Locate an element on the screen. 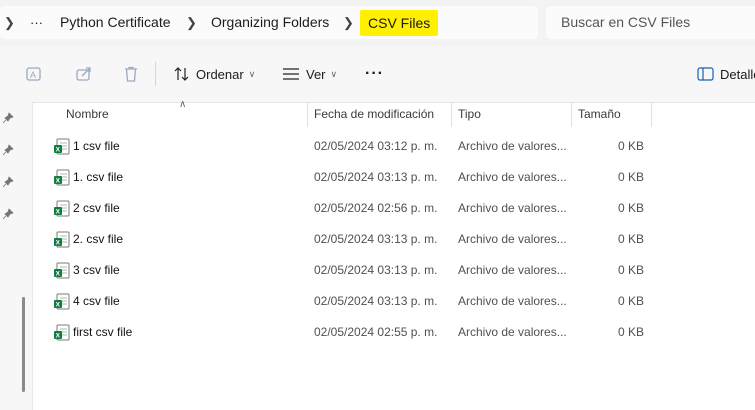 This screenshot has width=755, height=410. sort-ascending-icon: ∧ is located at coordinates (183, 104).